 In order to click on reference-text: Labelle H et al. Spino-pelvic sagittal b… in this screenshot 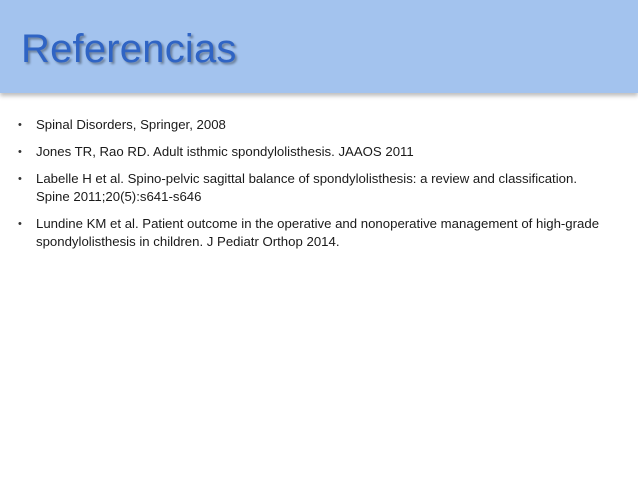, I will do `click(306, 187)`.